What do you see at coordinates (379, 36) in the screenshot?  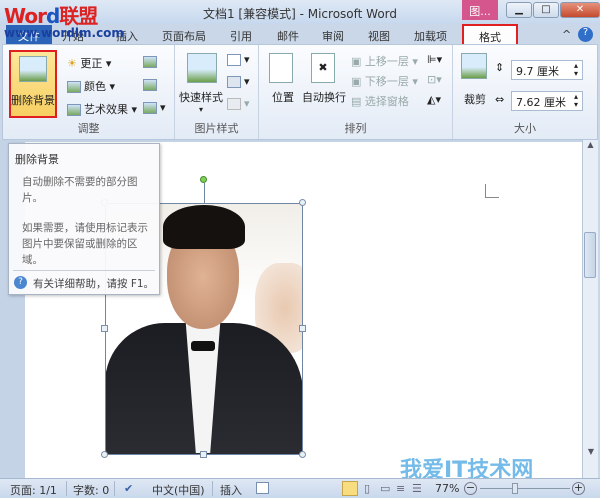 I see `tab-view: 视图` at bounding box center [379, 36].